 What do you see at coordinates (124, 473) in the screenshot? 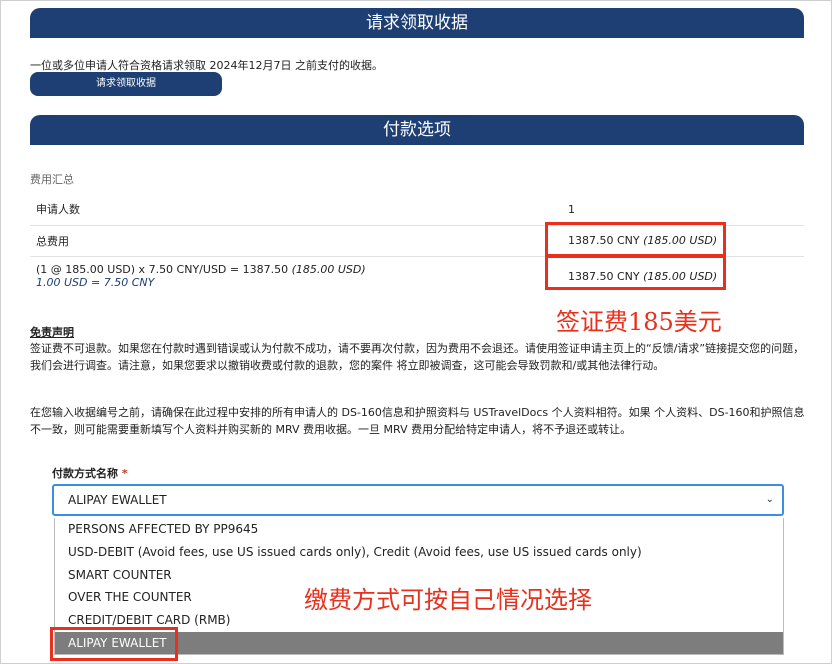
I see `required-mark: *` at bounding box center [124, 473].